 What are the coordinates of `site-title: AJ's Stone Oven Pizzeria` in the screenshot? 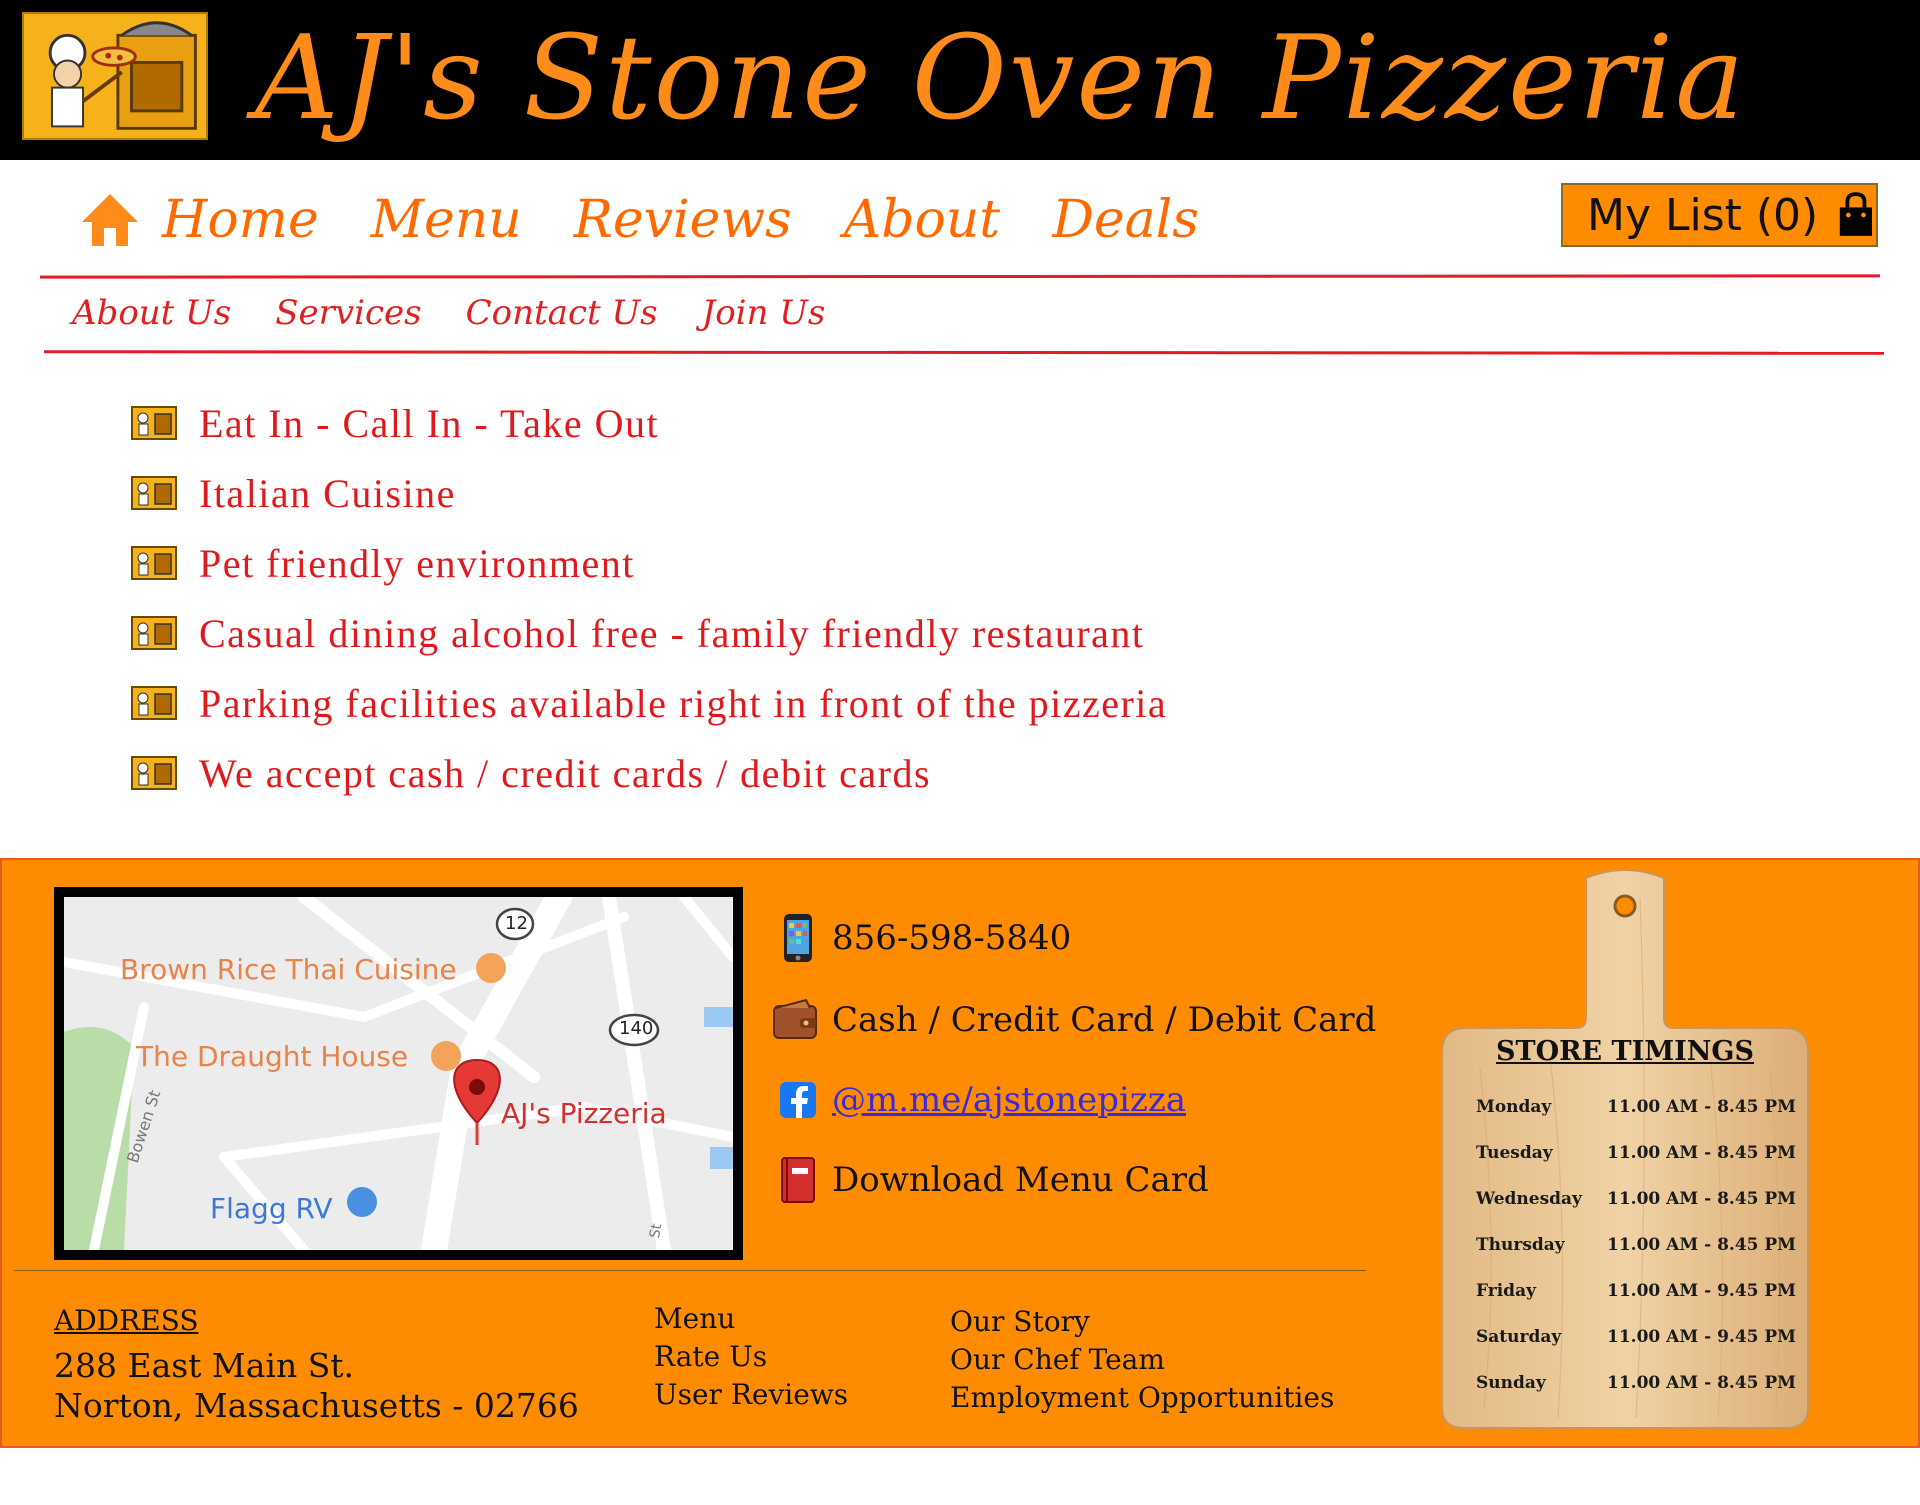 It's located at (1001, 78).